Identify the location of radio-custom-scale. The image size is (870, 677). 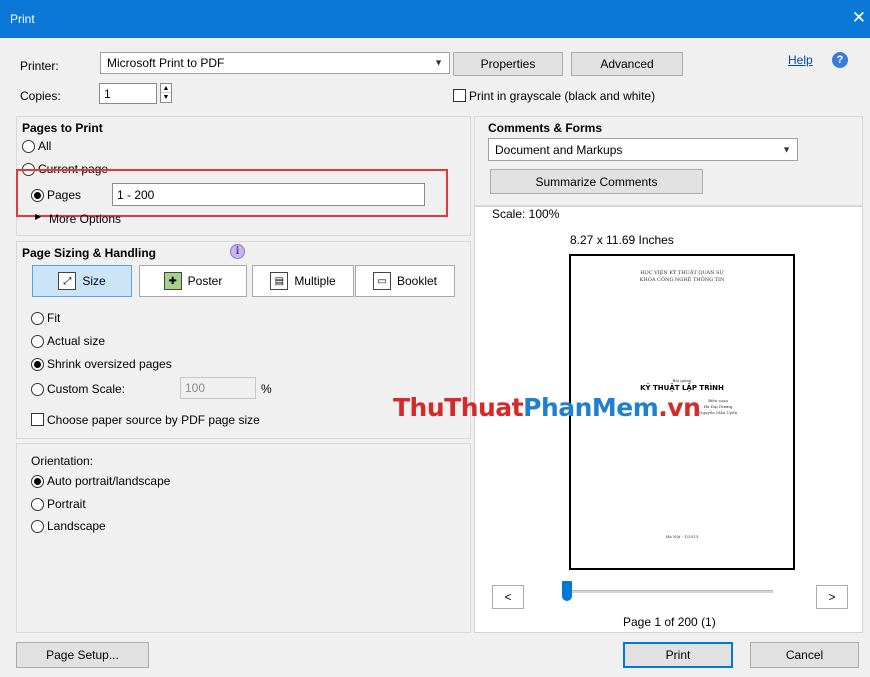
(37, 389).